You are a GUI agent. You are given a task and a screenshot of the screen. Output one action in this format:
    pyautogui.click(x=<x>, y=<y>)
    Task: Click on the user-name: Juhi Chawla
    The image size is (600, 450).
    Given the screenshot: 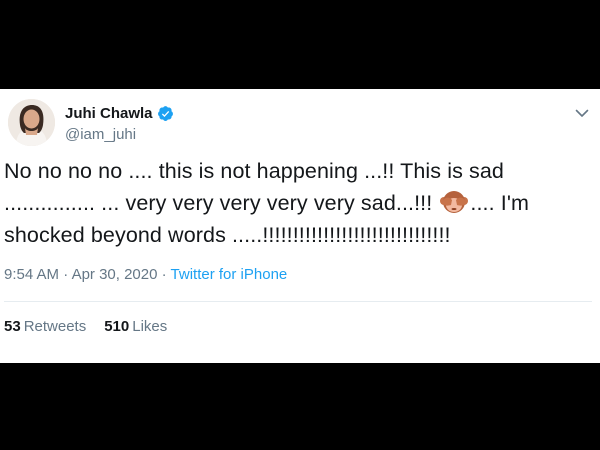 What is the action you would take?
    pyautogui.click(x=109, y=113)
    